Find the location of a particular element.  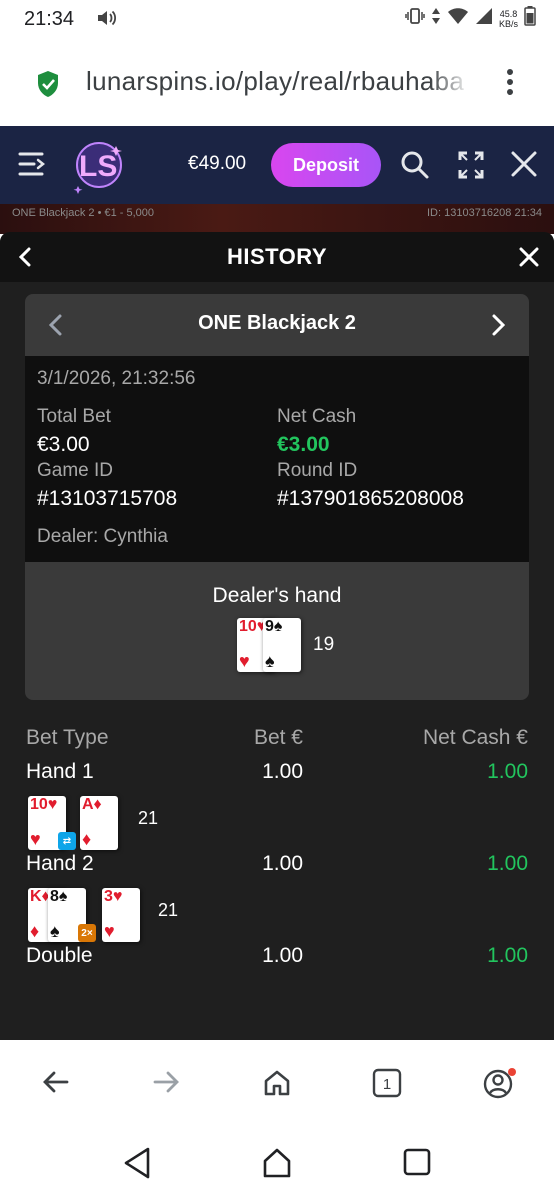

tabs-icon: 1 is located at coordinates (387, 1085).